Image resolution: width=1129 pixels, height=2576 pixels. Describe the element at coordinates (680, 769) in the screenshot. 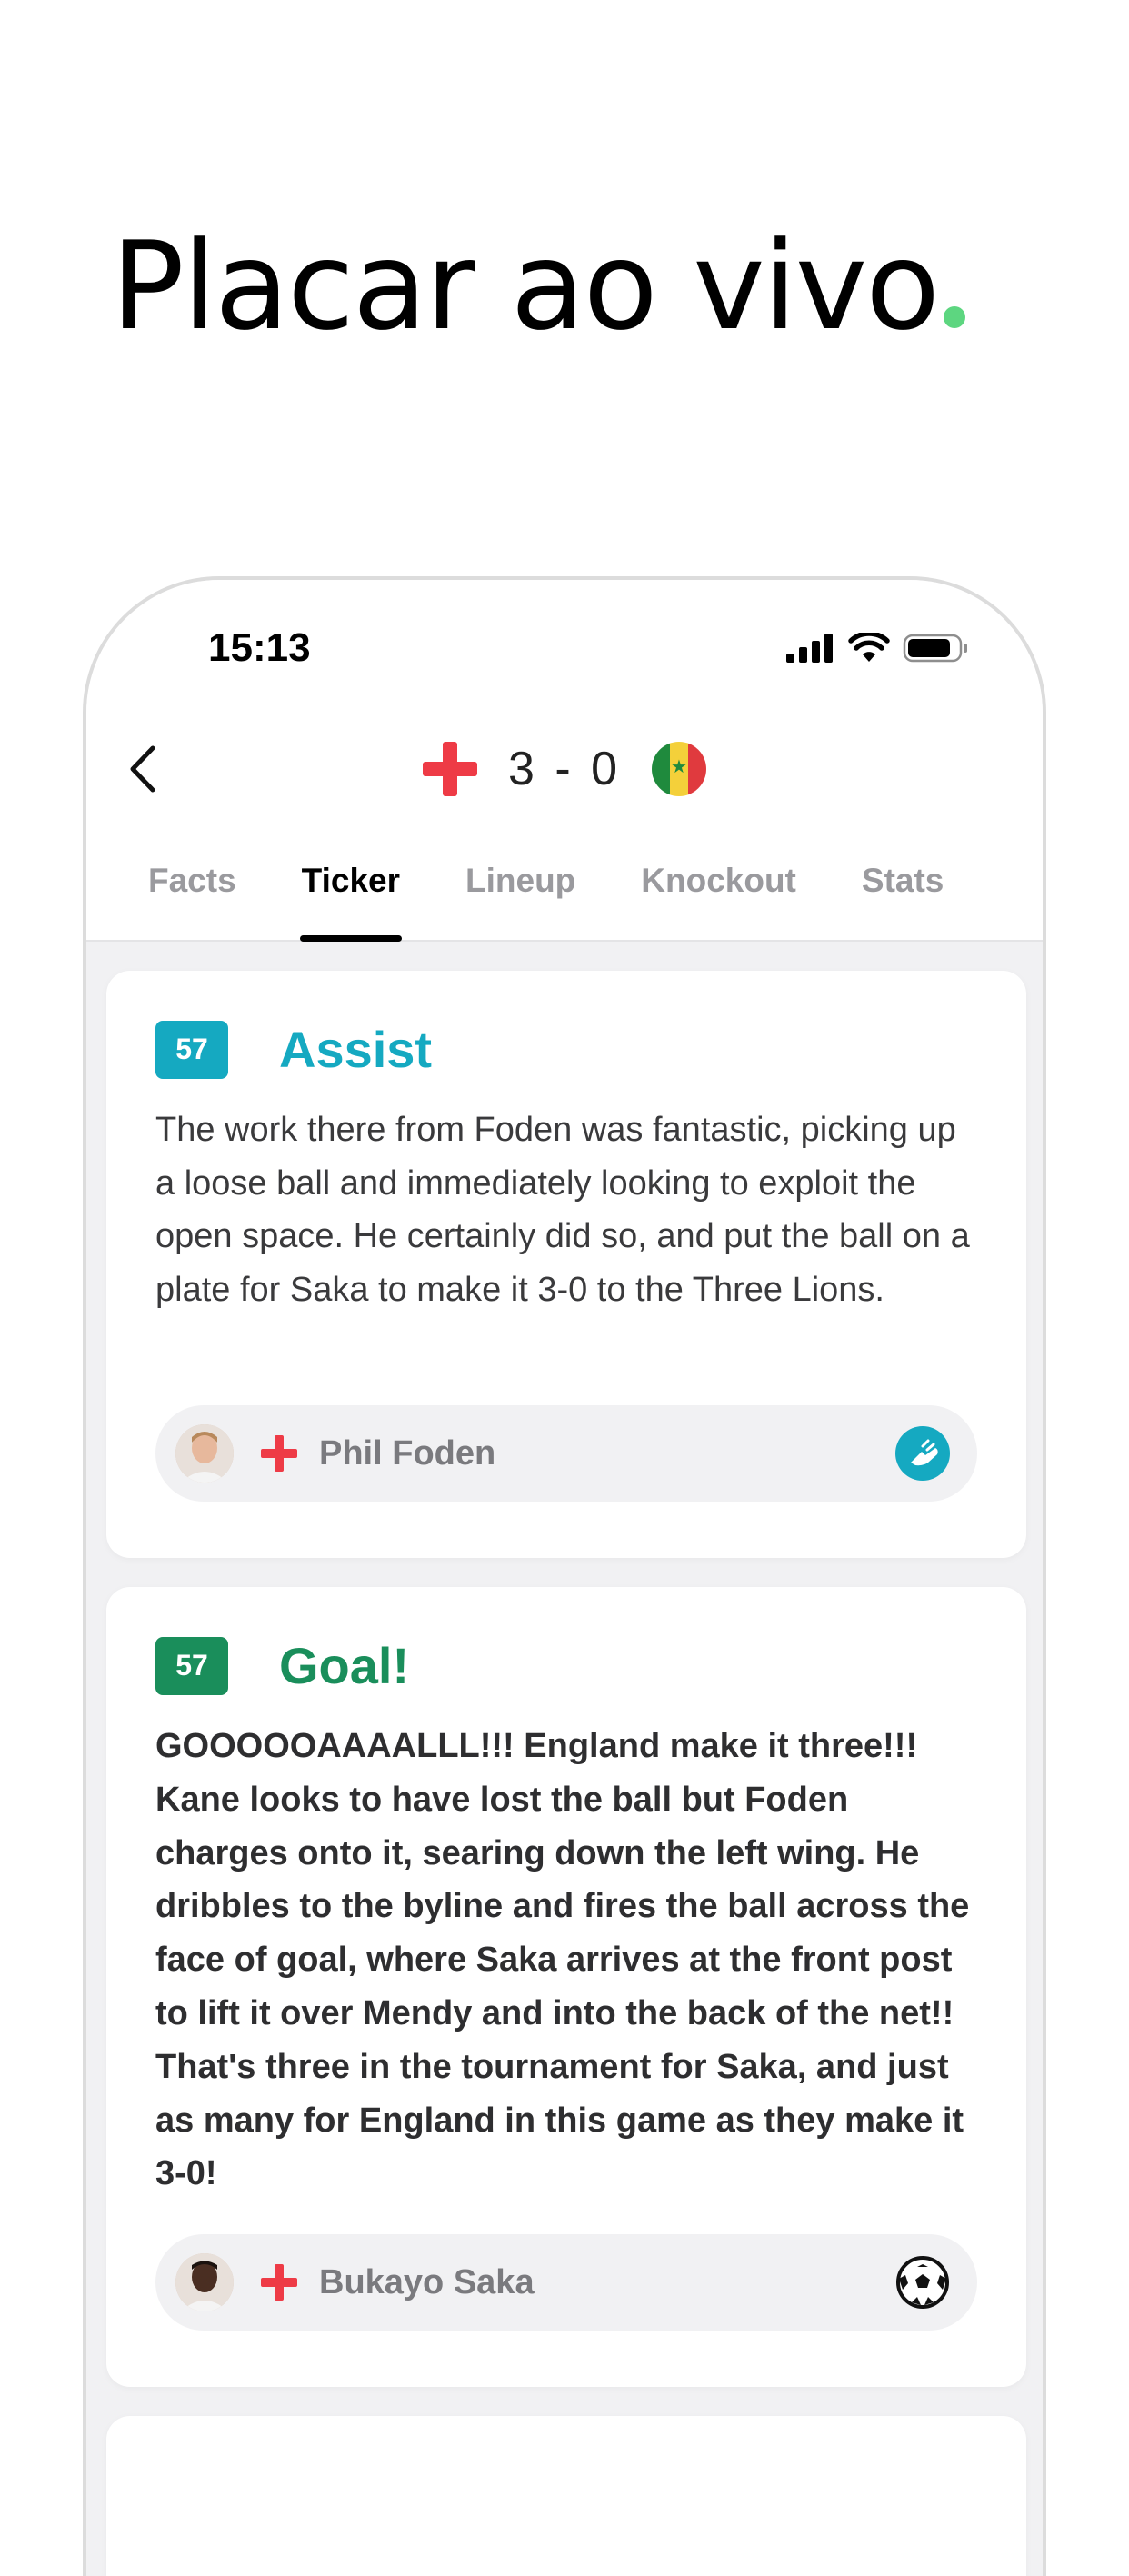

I see `senegal-flag-icon: ★` at that location.